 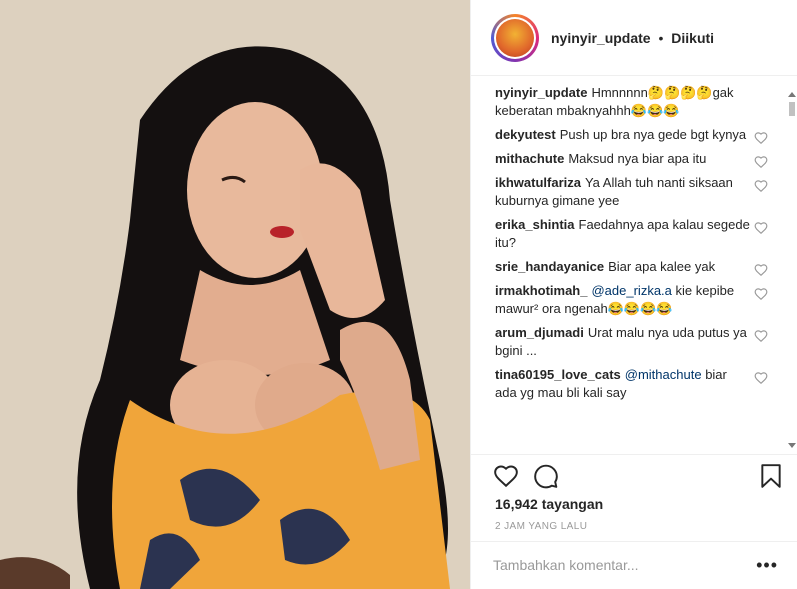 What do you see at coordinates (653, 134) in the screenshot?
I see `comment-text: Push up bra nya gede bgt kynya` at bounding box center [653, 134].